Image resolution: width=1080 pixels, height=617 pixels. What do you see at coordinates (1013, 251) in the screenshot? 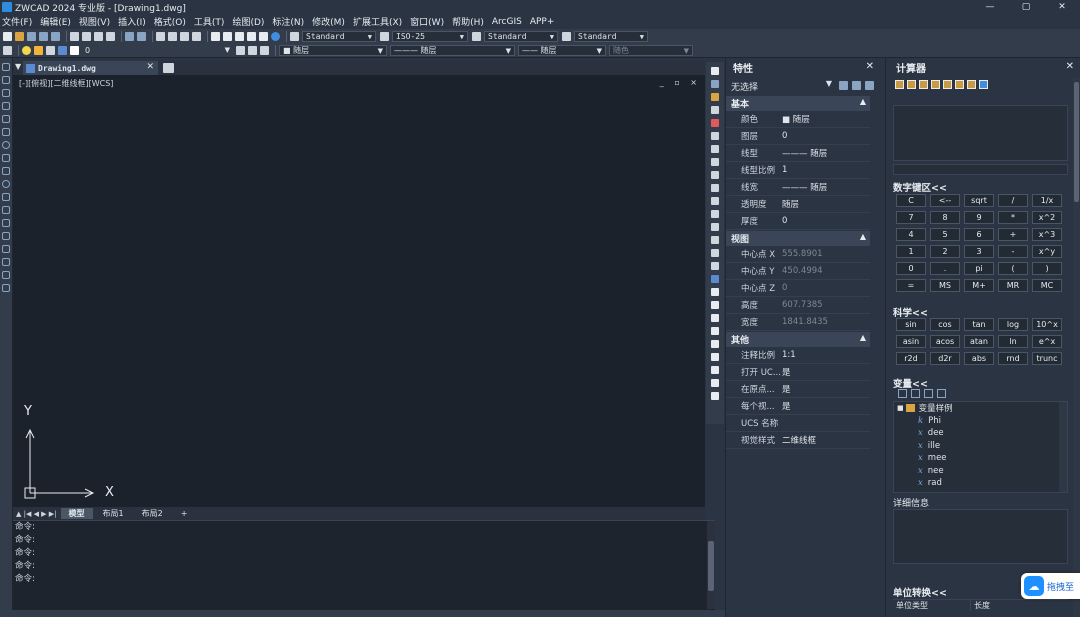
I see `numpad-key: -` at bounding box center [1013, 251].